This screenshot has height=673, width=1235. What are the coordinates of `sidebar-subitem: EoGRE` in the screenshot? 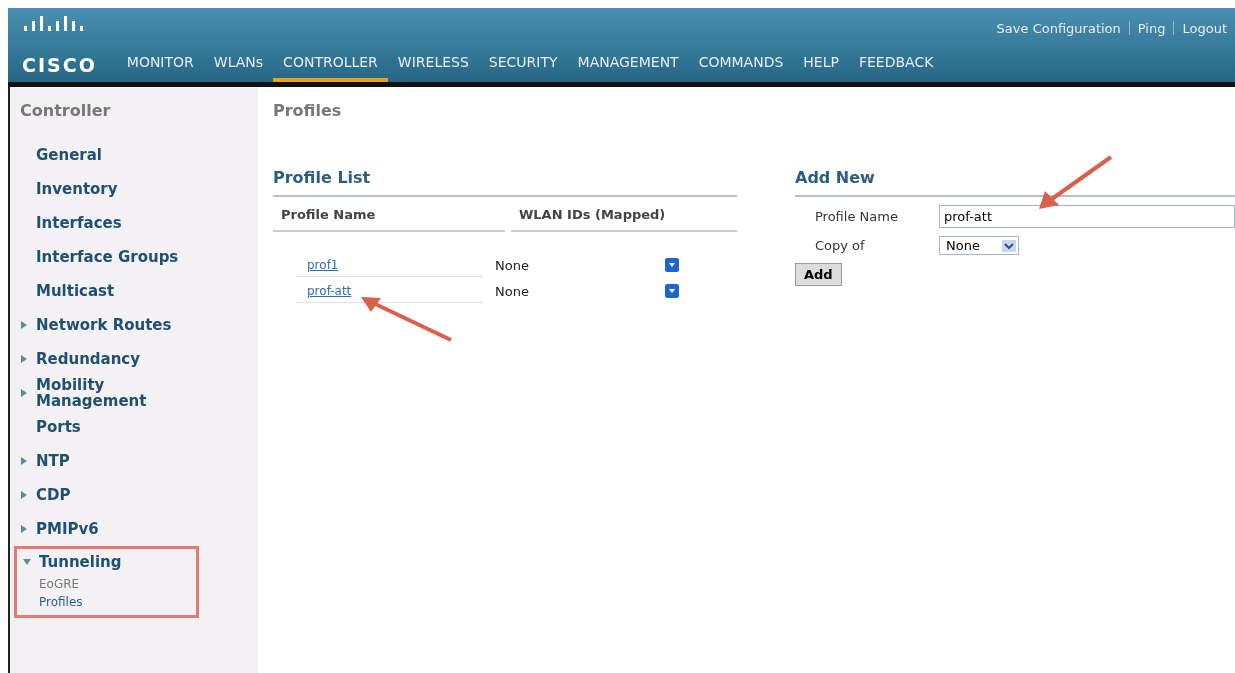 It's located at (117, 584).